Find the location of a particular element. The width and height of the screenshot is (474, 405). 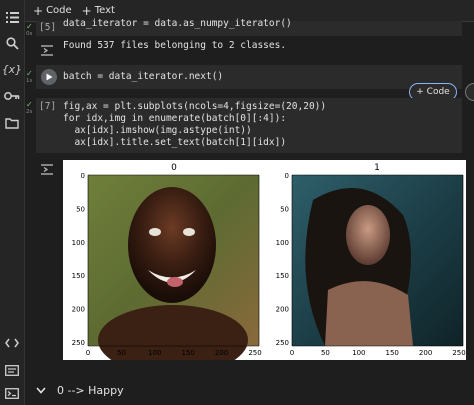

chevron-down-icon is located at coordinates (41, 390).